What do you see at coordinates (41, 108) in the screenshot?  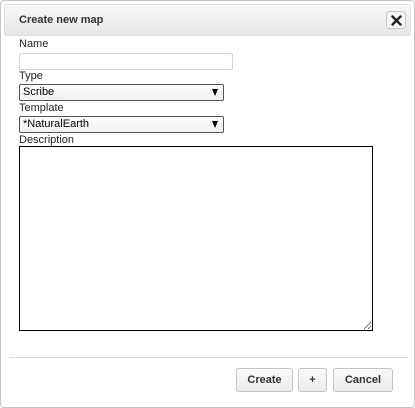 I see `template-label: Template` at bounding box center [41, 108].